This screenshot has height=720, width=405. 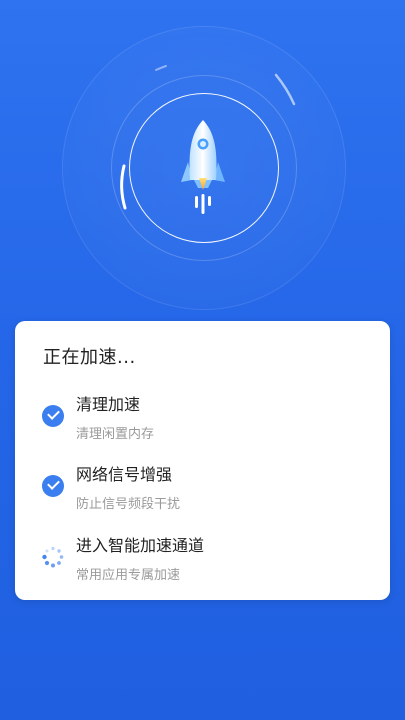 What do you see at coordinates (128, 504) in the screenshot?
I see `step-subtitle: 防止信号频段干扰` at bounding box center [128, 504].